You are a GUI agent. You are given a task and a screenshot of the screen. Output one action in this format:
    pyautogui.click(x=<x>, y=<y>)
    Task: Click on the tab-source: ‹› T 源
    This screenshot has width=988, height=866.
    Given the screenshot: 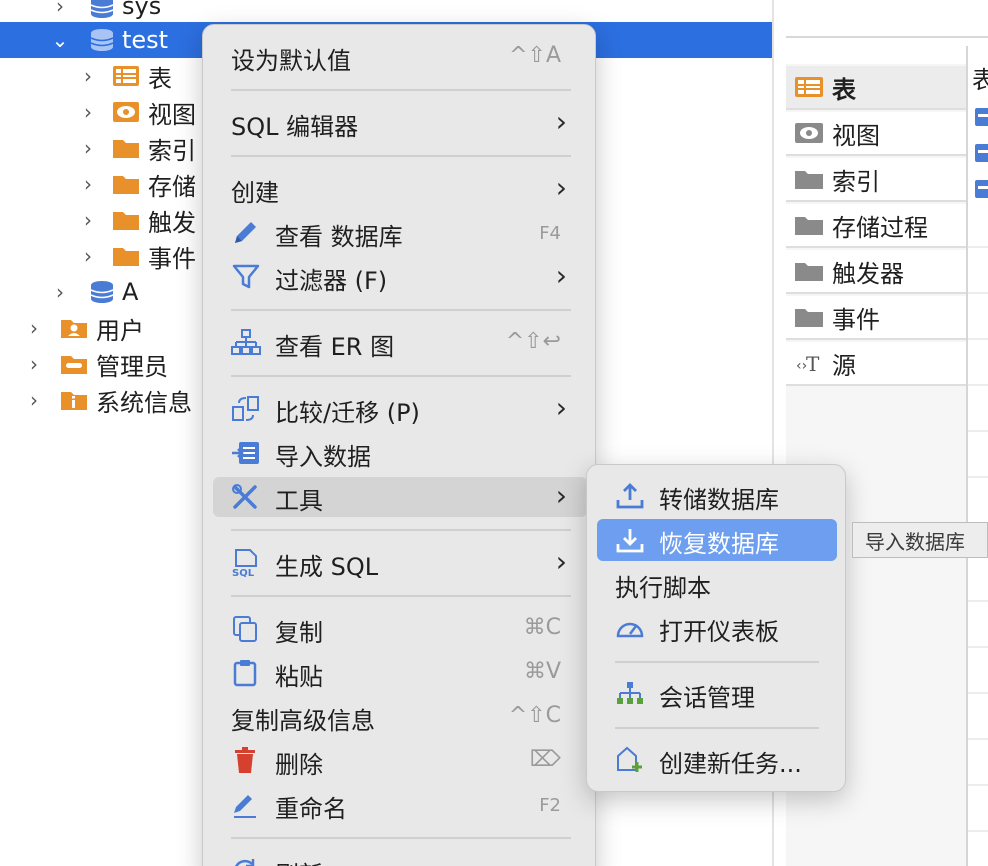 What is the action you would take?
    pyautogui.click(x=876, y=364)
    